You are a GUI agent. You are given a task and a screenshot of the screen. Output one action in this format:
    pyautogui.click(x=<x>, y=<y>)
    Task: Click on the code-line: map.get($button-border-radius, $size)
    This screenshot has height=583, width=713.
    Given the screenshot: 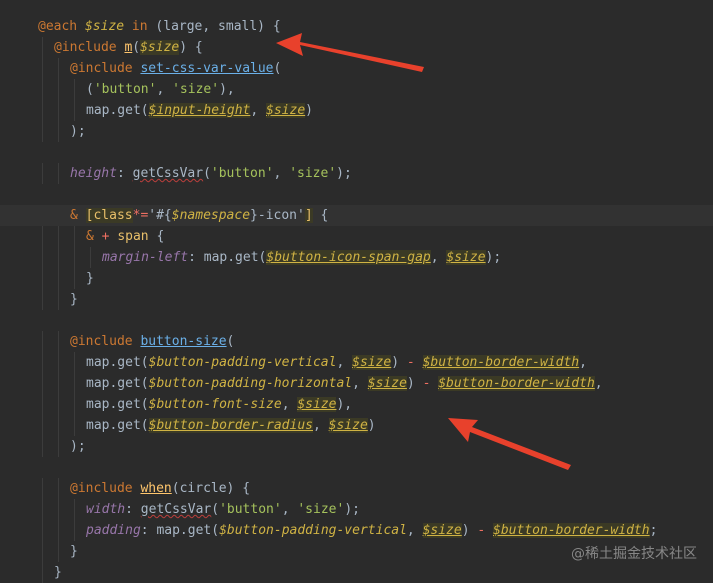 What is the action you would take?
    pyautogui.click(x=356, y=425)
    